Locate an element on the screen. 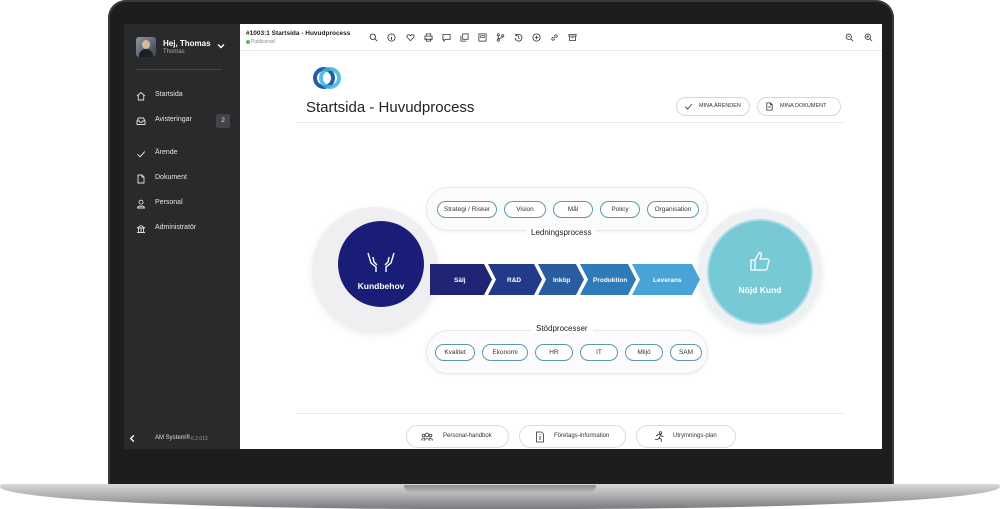 The height and width of the screenshot is (509, 1000). sidebar-item-avisteringar: Avisteringar 2 is located at coordinates (182, 121).